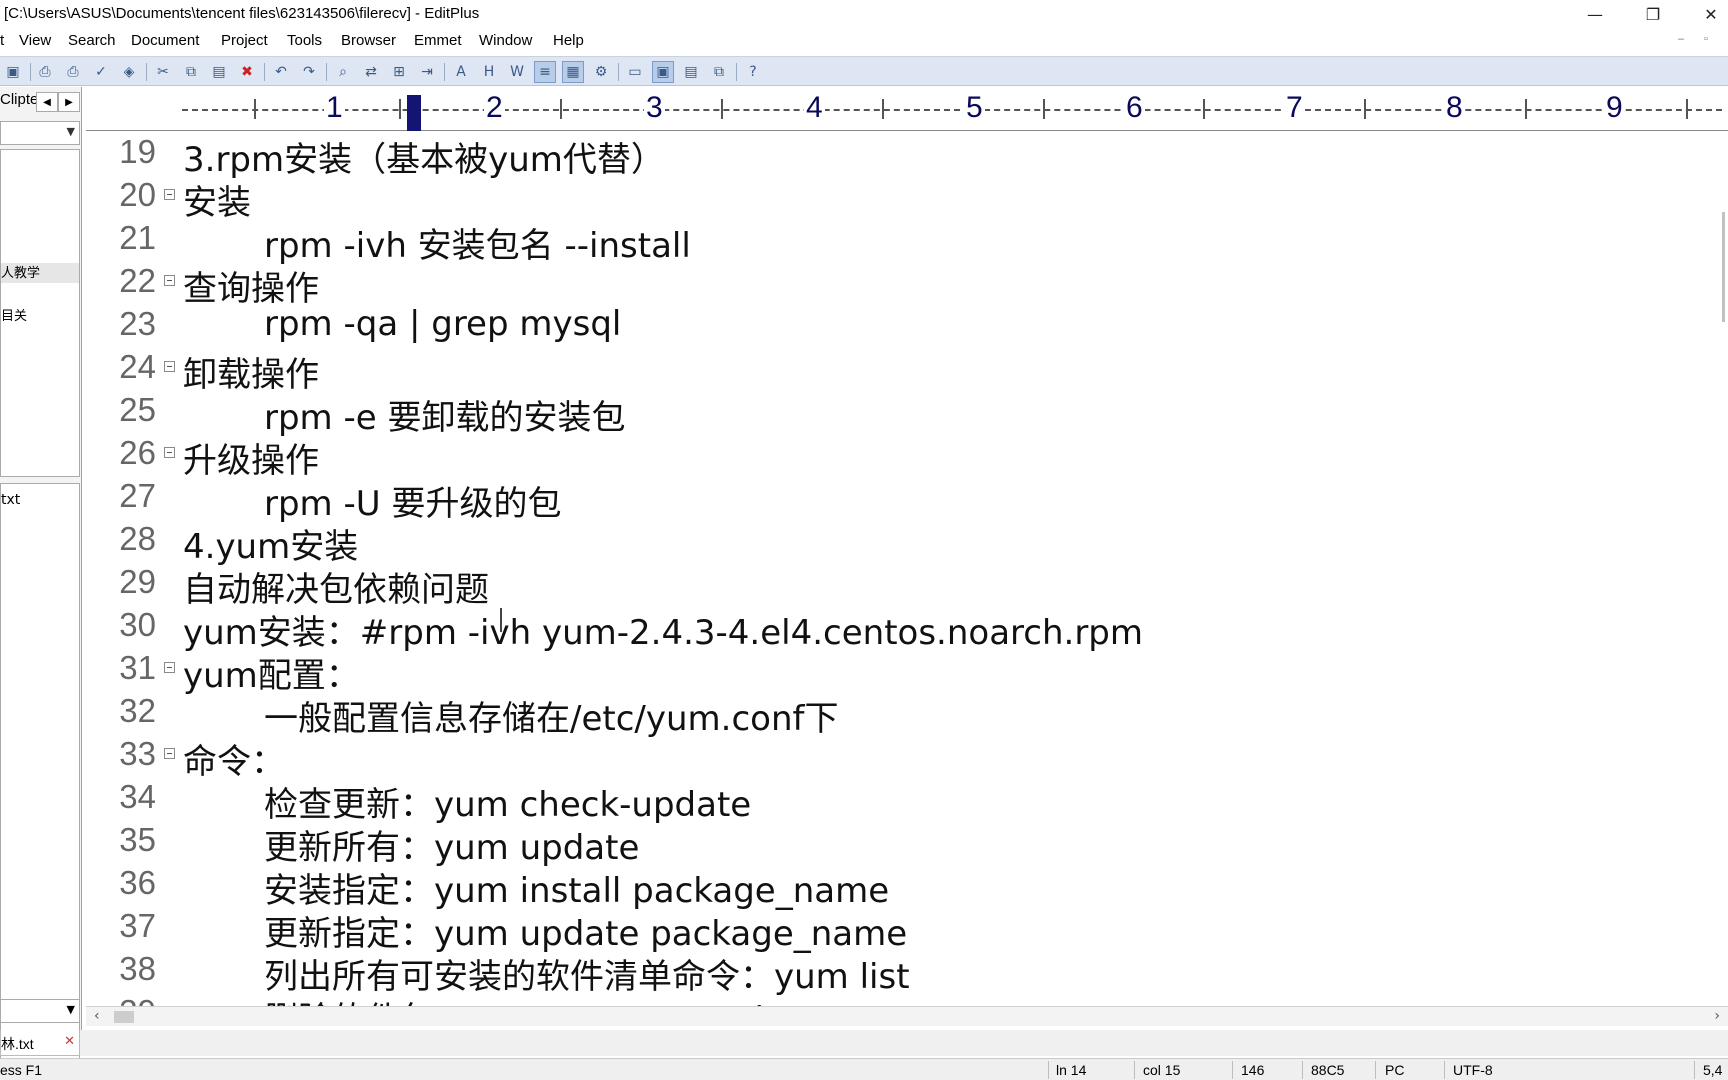 The height and width of the screenshot is (1080, 1728). I want to click on mdi-restore-button: ▫, so click(1706, 39).